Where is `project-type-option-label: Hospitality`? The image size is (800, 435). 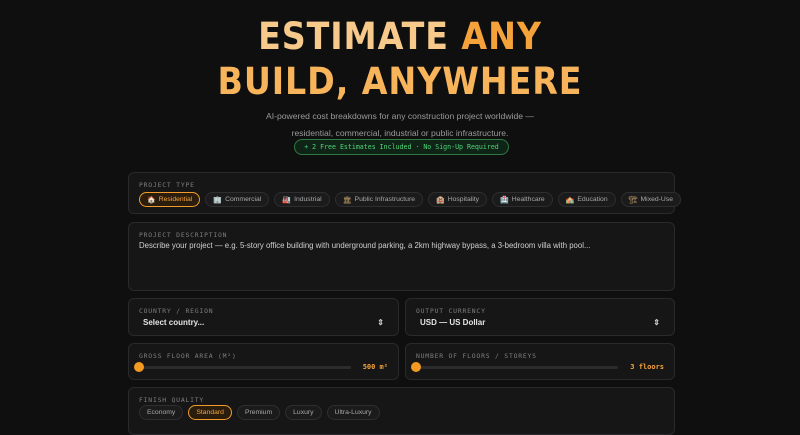 project-type-option-label: Hospitality is located at coordinates (463, 199).